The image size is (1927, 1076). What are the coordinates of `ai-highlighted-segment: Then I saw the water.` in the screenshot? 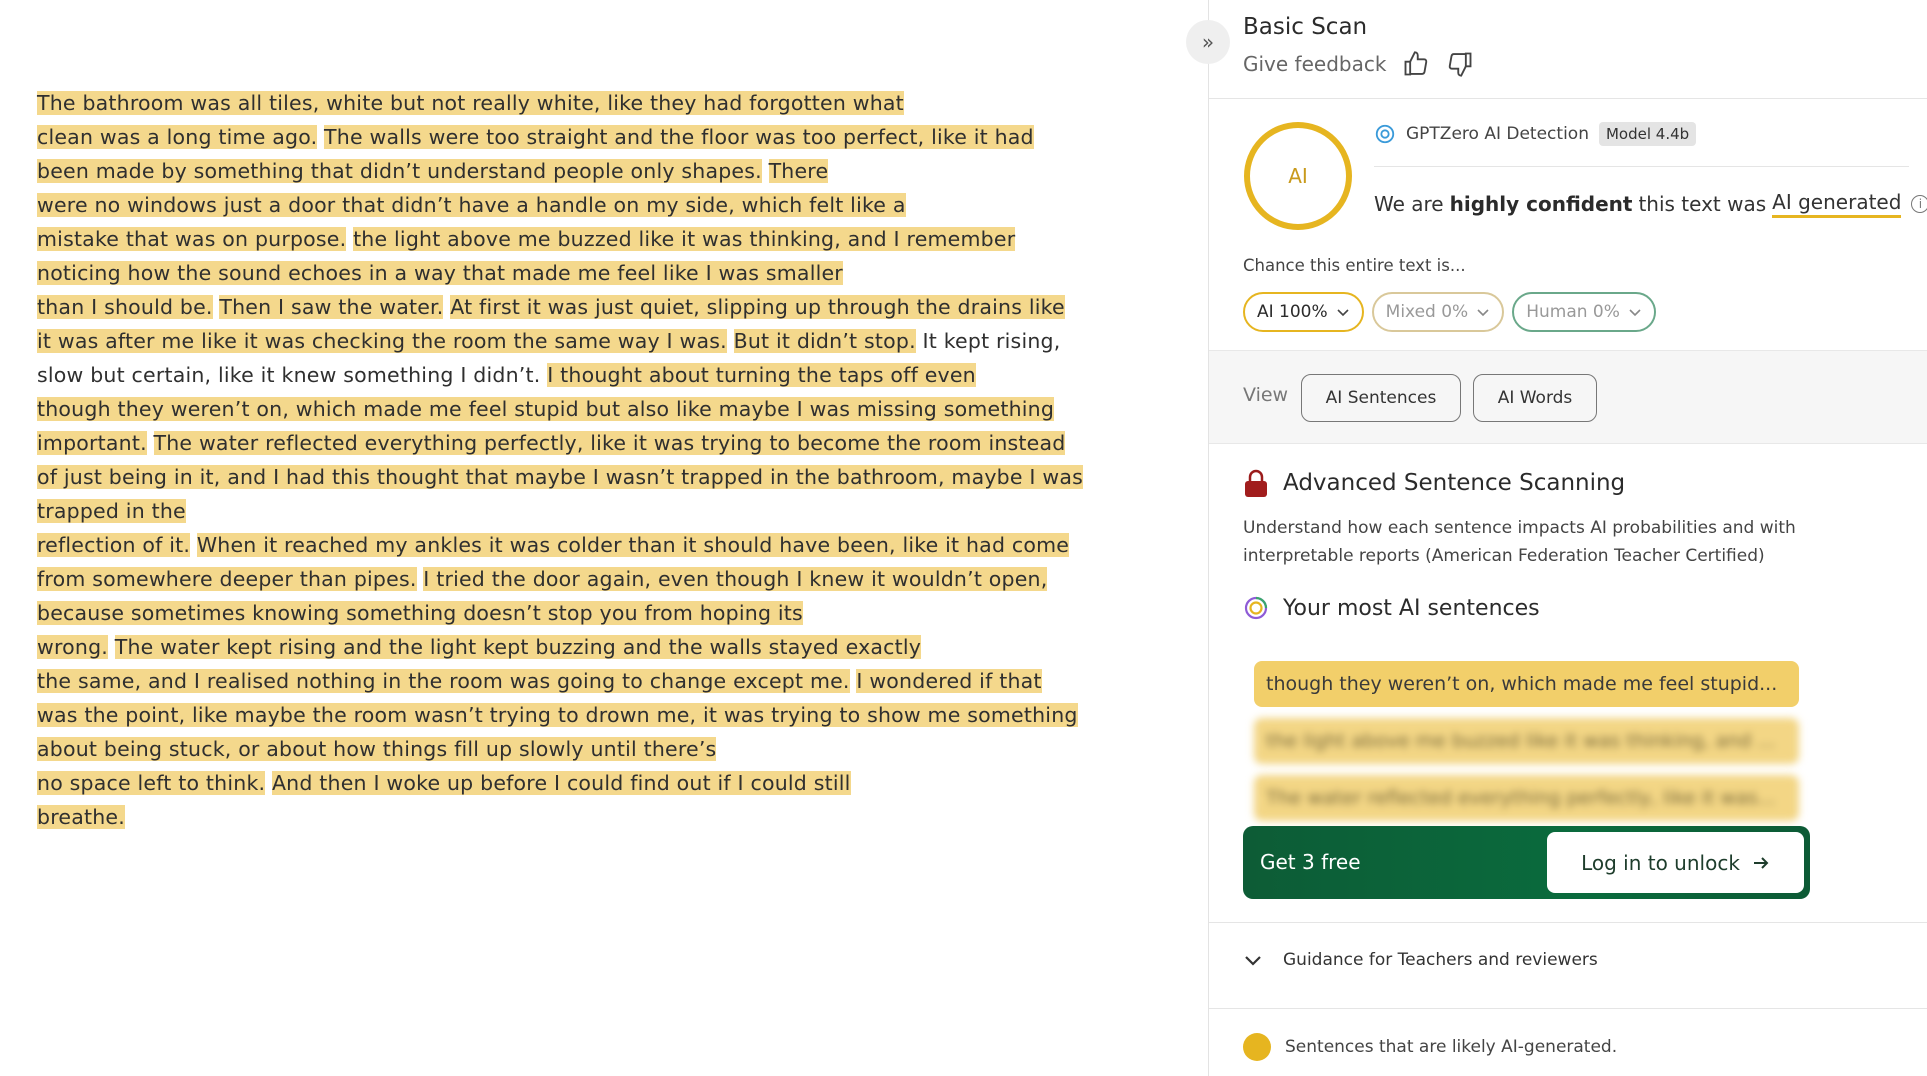 It's located at (331, 307).